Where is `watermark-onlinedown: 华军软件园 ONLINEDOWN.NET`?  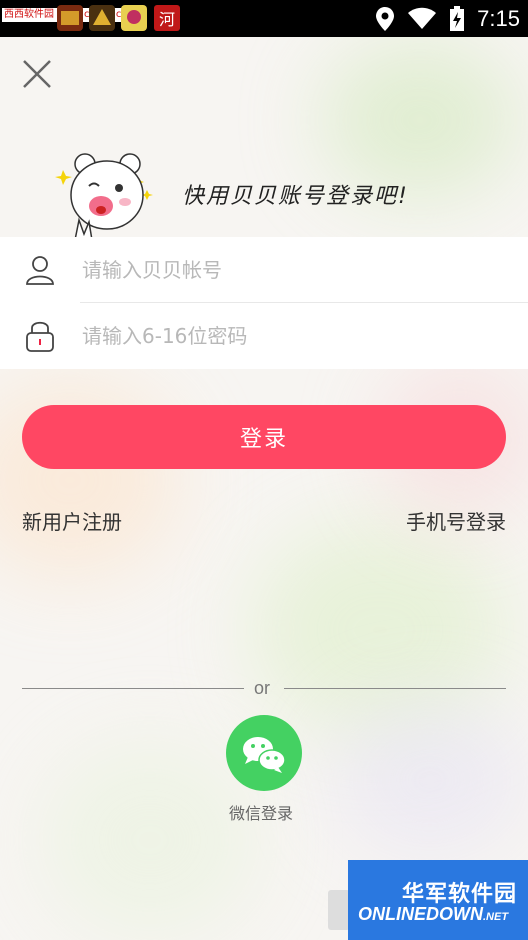 watermark-onlinedown: 华军软件园 ONLINEDOWN.NET is located at coordinates (438, 900).